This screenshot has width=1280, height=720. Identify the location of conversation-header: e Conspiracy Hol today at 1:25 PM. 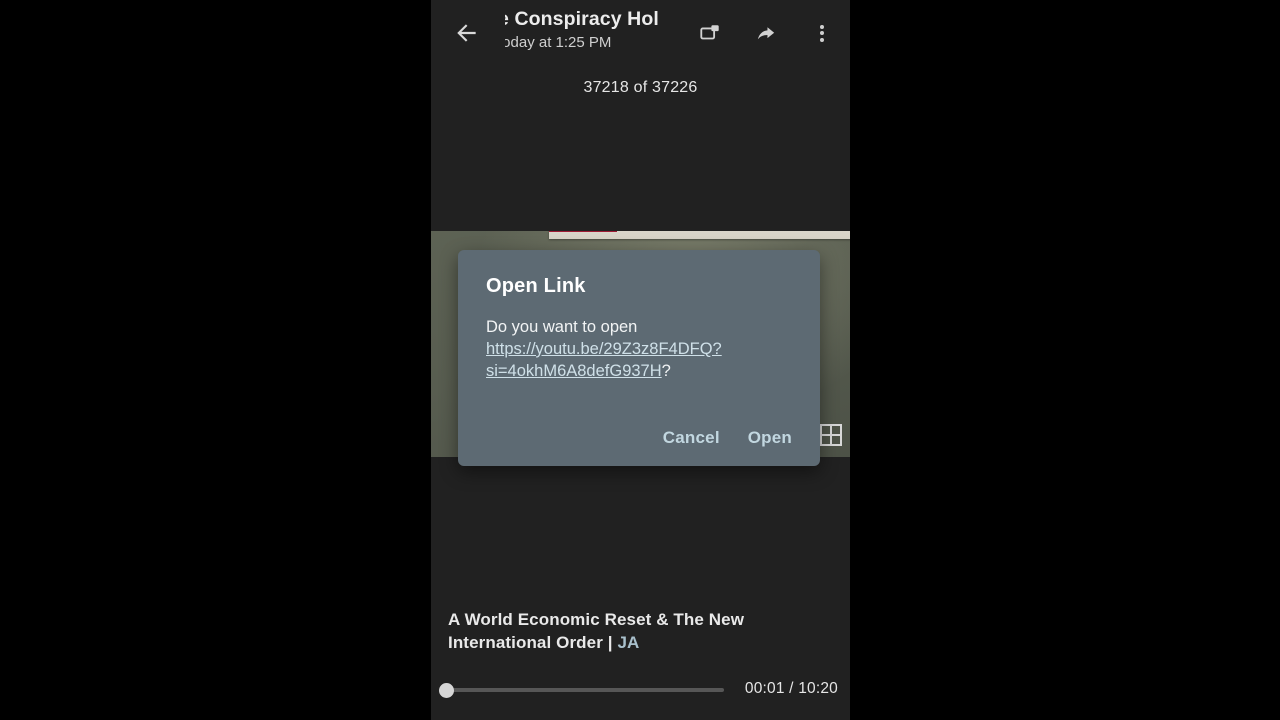
(600, 33).